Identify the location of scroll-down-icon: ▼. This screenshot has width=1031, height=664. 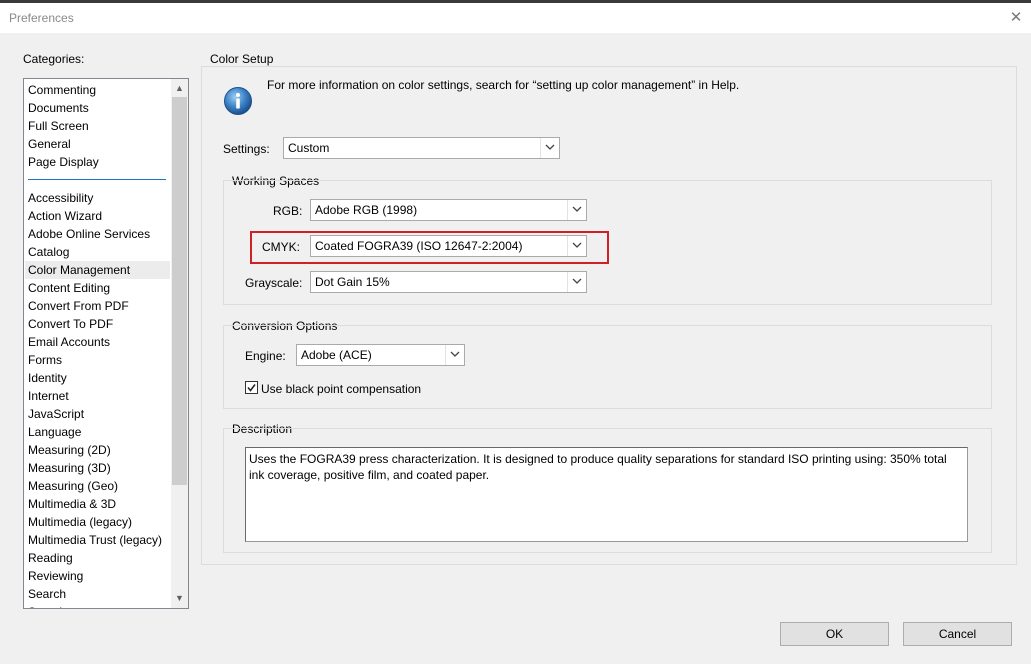
(179, 598).